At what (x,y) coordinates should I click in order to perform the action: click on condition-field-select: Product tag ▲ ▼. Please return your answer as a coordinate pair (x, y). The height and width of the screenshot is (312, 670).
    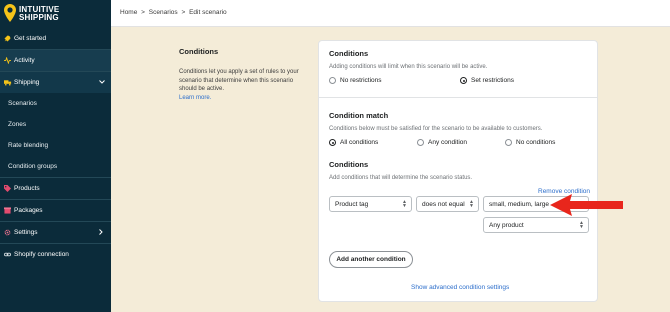
    Looking at the image, I should click on (370, 204).